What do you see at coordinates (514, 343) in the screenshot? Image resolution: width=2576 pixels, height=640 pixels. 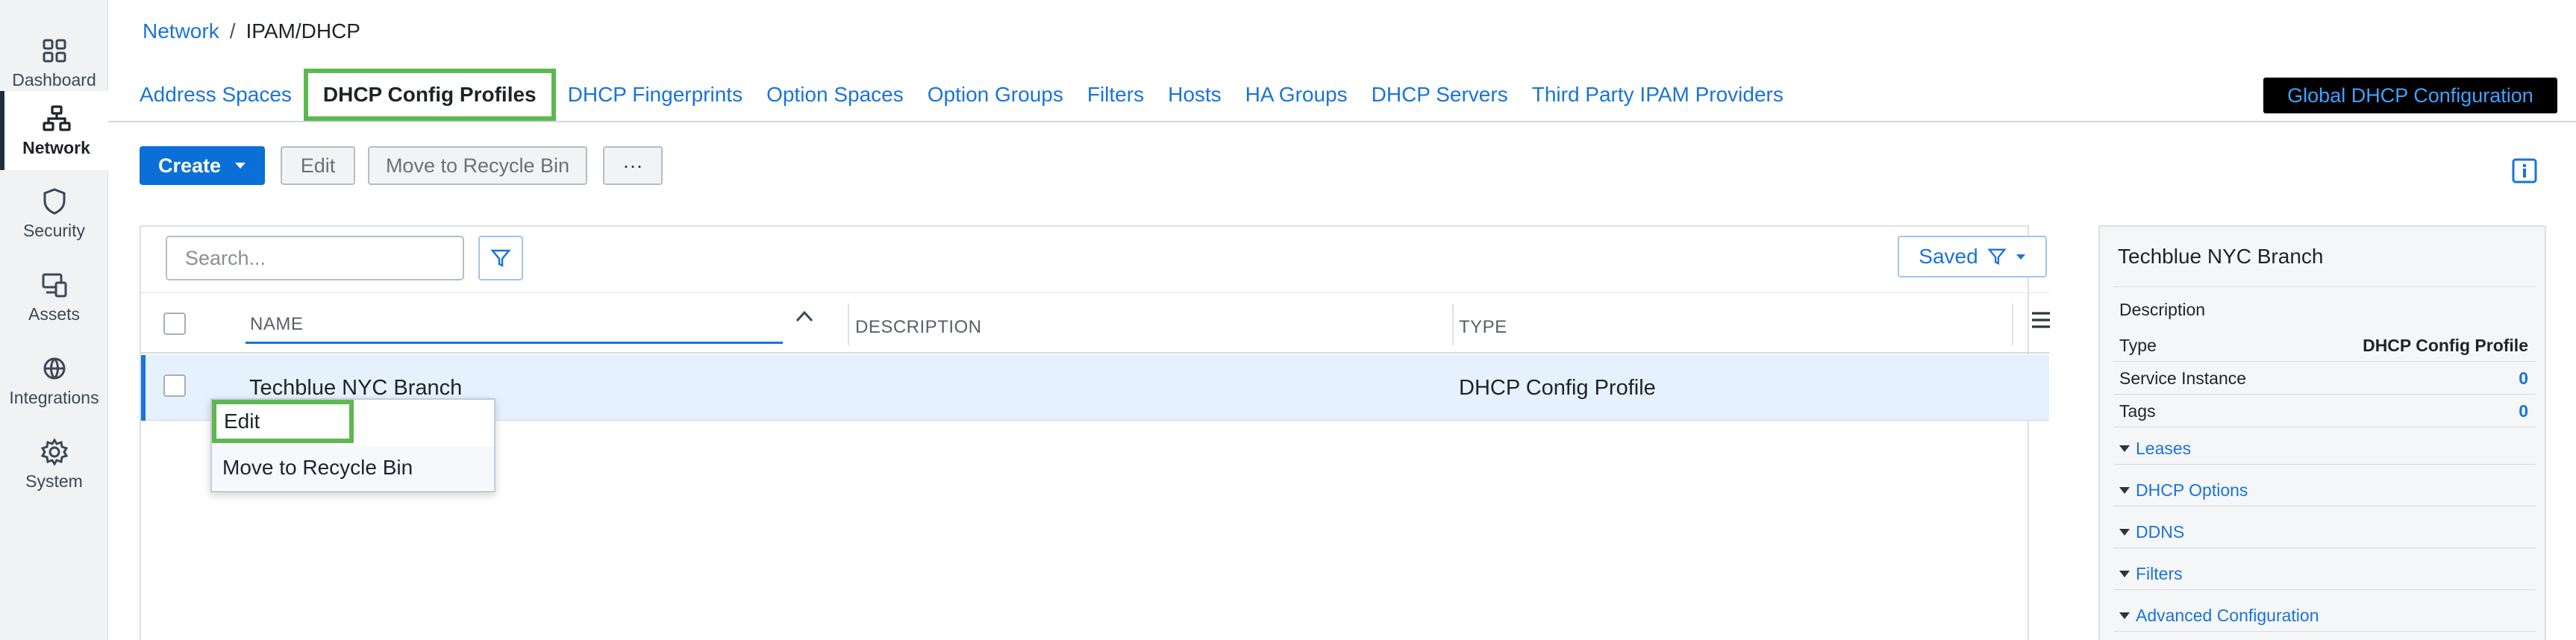 I see `name-column-active-indicator` at bounding box center [514, 343].